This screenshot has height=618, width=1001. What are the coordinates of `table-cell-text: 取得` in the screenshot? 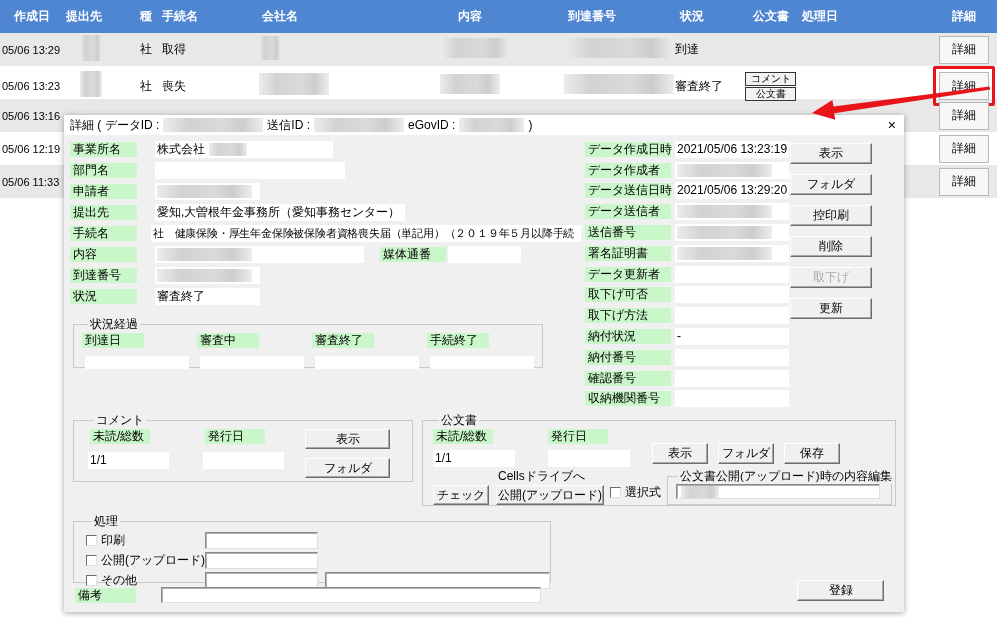 It's located at (174, 49).